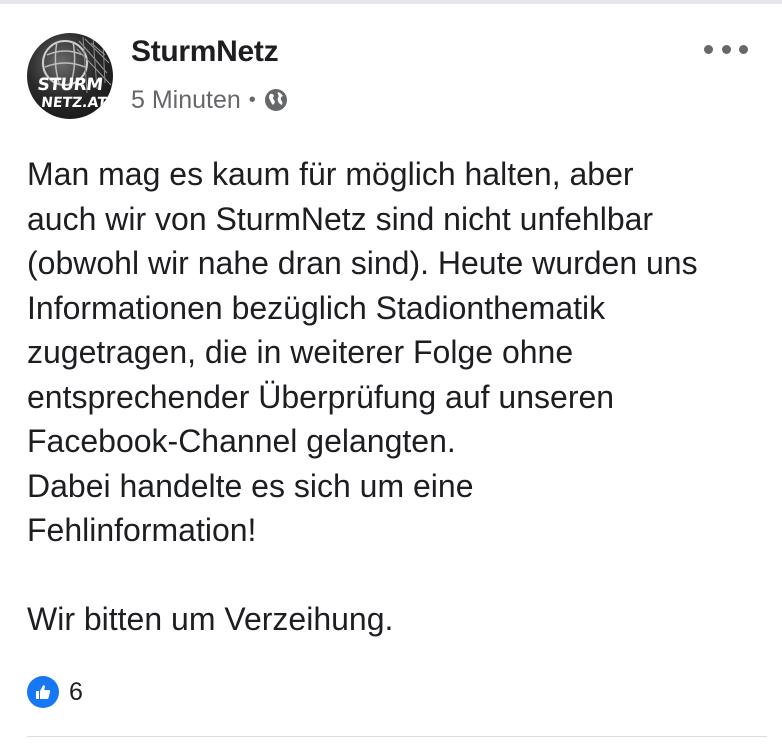 The image size is (782, 750). What do you see at coordinates (186, 100) in the screenshot?
I see `post-timestamp: 5 Minuten` at bounding box center [186, 100].